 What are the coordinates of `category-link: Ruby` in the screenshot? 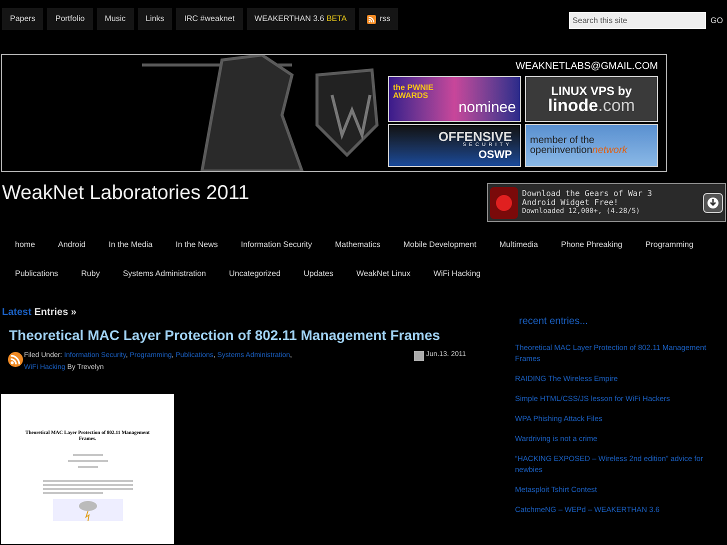 It's located at (90, 274).